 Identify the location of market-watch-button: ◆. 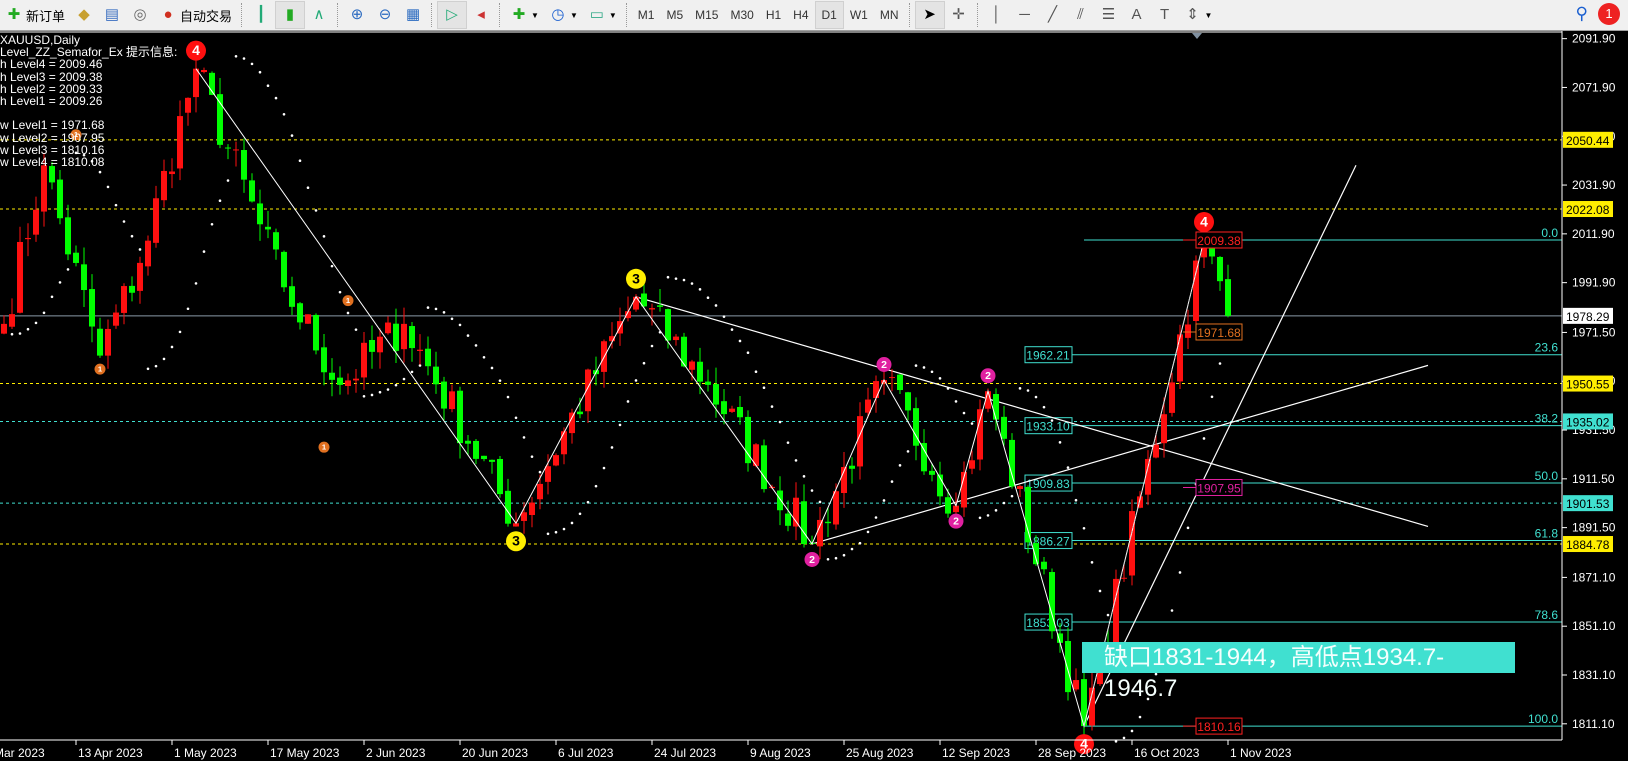
(84, 15).